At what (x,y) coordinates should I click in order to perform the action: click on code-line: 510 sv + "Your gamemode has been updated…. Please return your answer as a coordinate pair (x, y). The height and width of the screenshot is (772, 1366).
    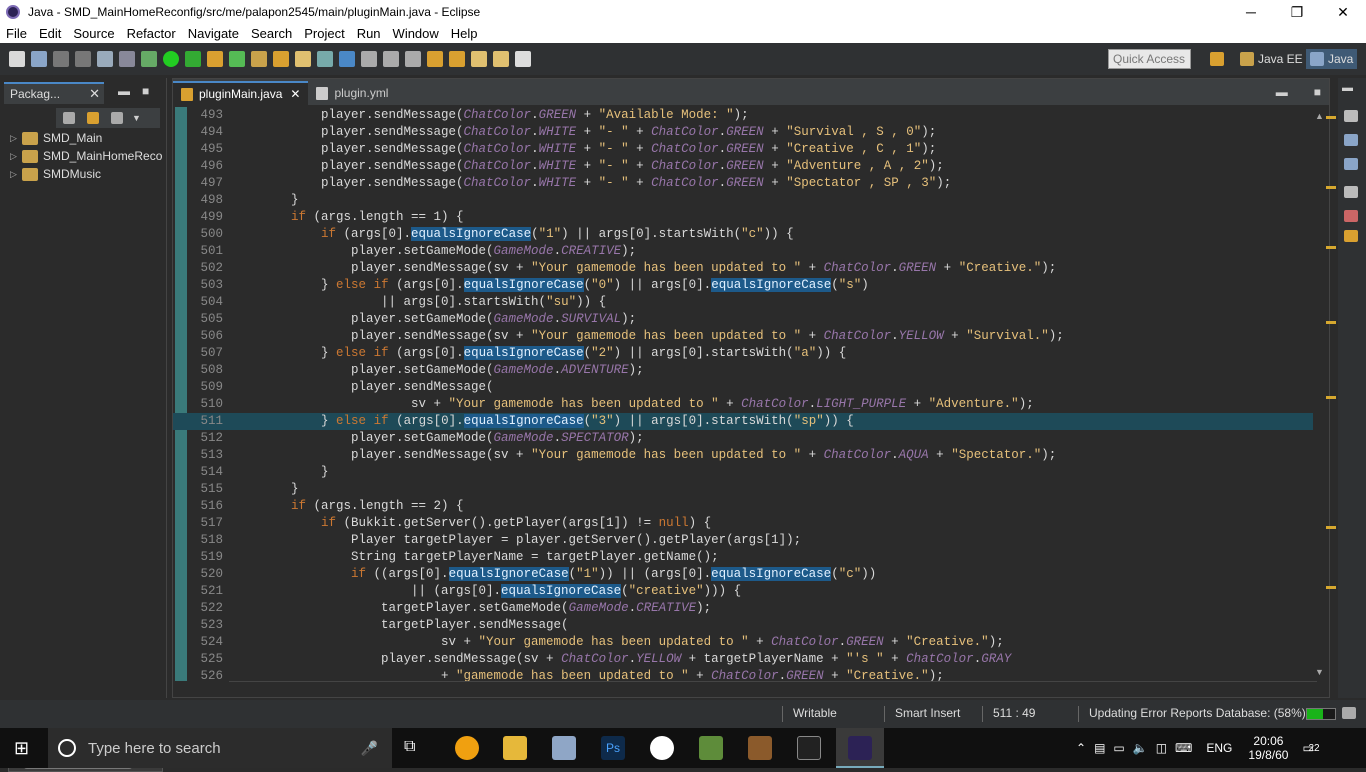
    Looking at the image, I should click on (743, 404).